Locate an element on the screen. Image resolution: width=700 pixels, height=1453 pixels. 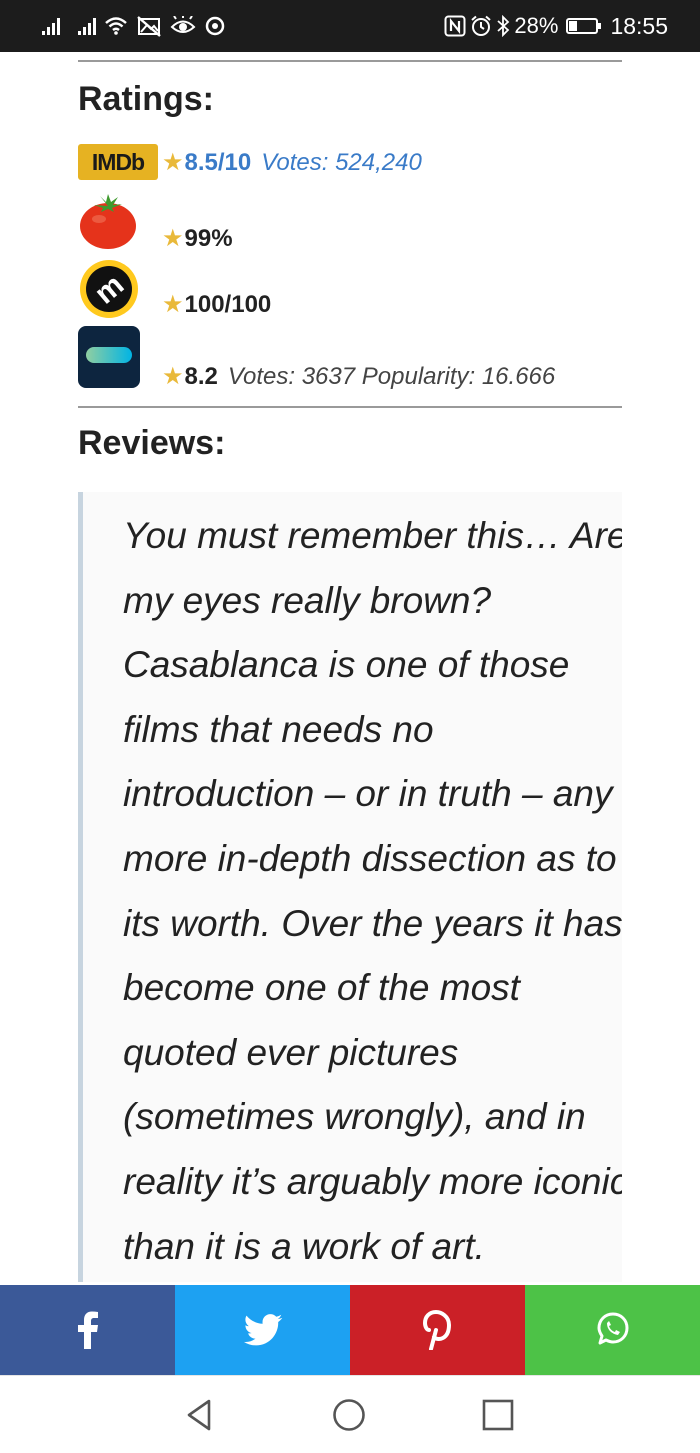
rating-row-rotten-tomatoes: ★ 99% is located at coordinates (358, 222).